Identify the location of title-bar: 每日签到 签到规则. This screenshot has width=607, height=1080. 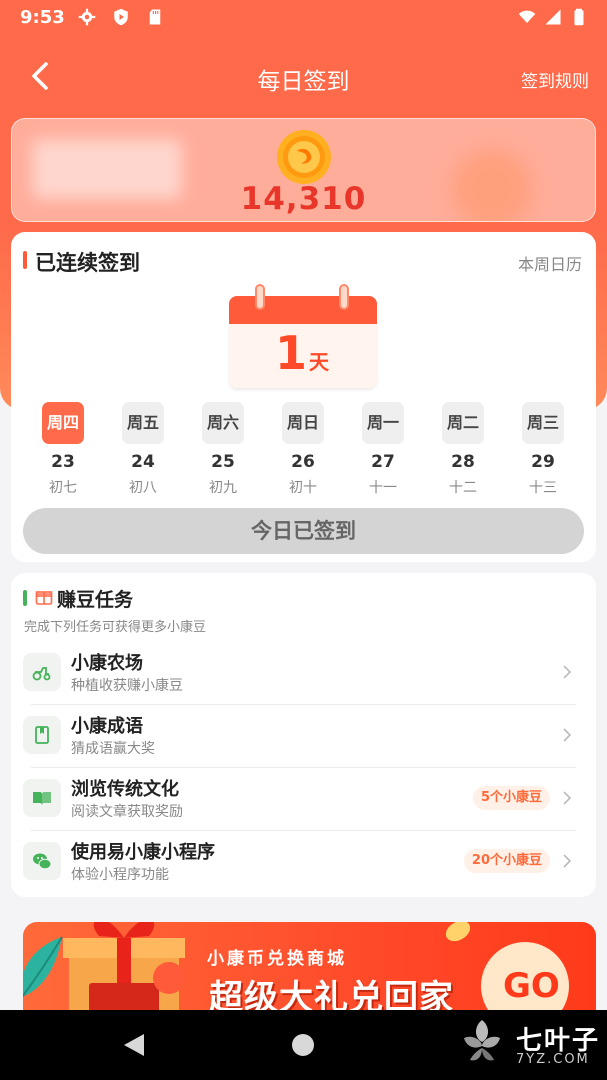
(303, 78).